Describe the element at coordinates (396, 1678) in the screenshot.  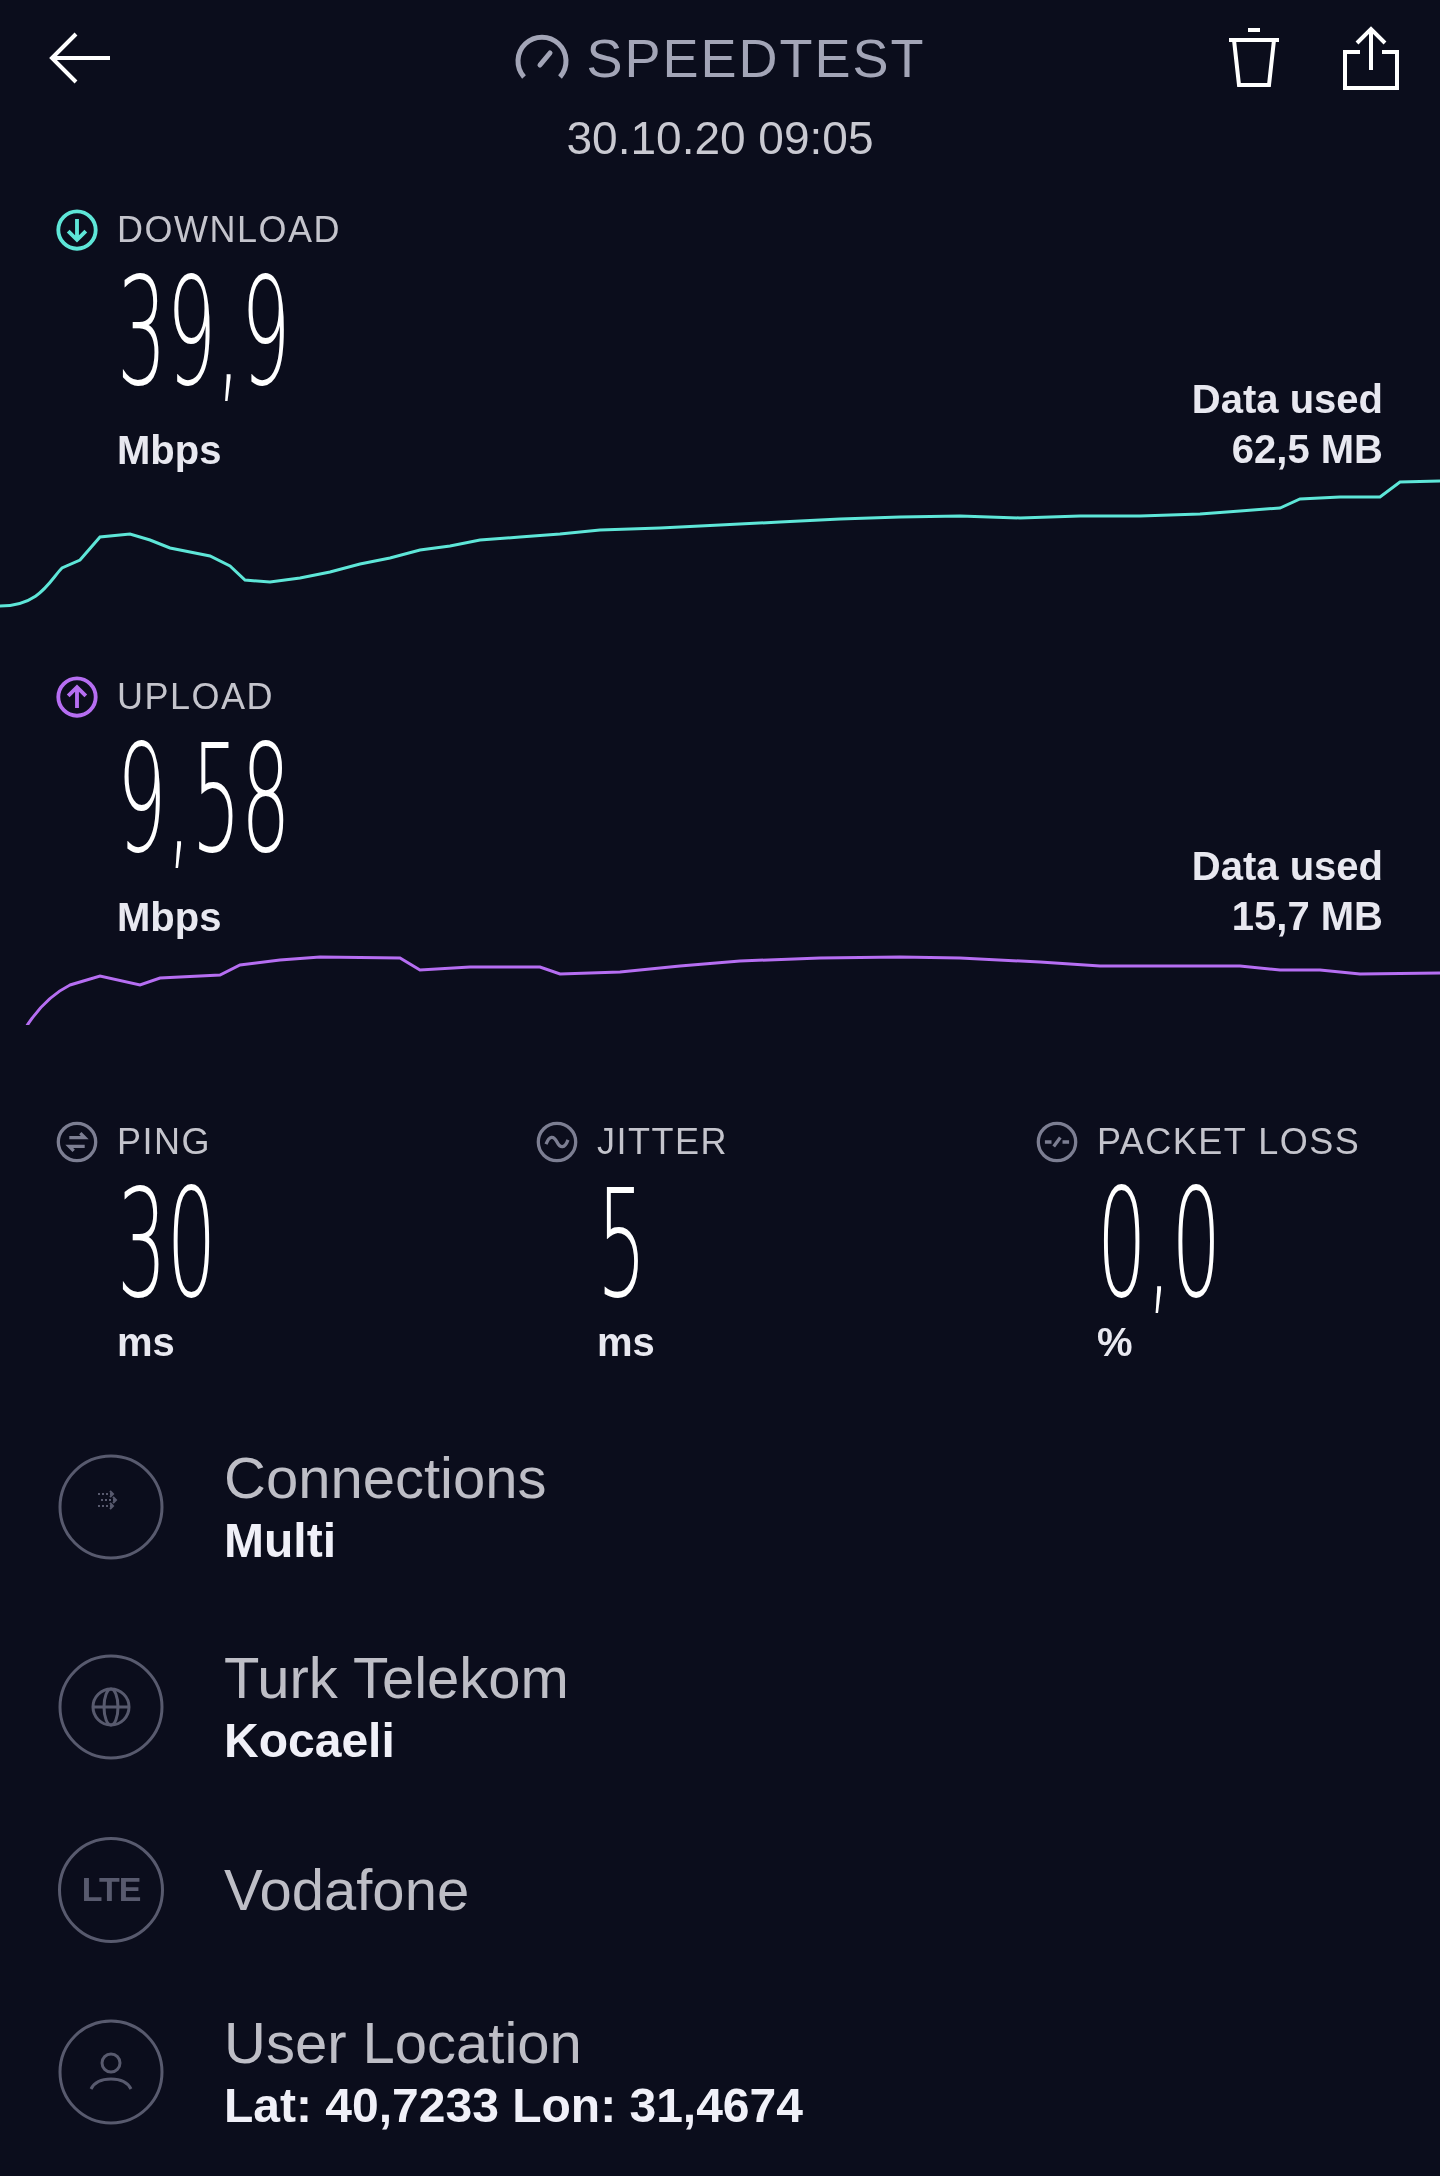
I see `detail-title: Turk Telekom` at that location.